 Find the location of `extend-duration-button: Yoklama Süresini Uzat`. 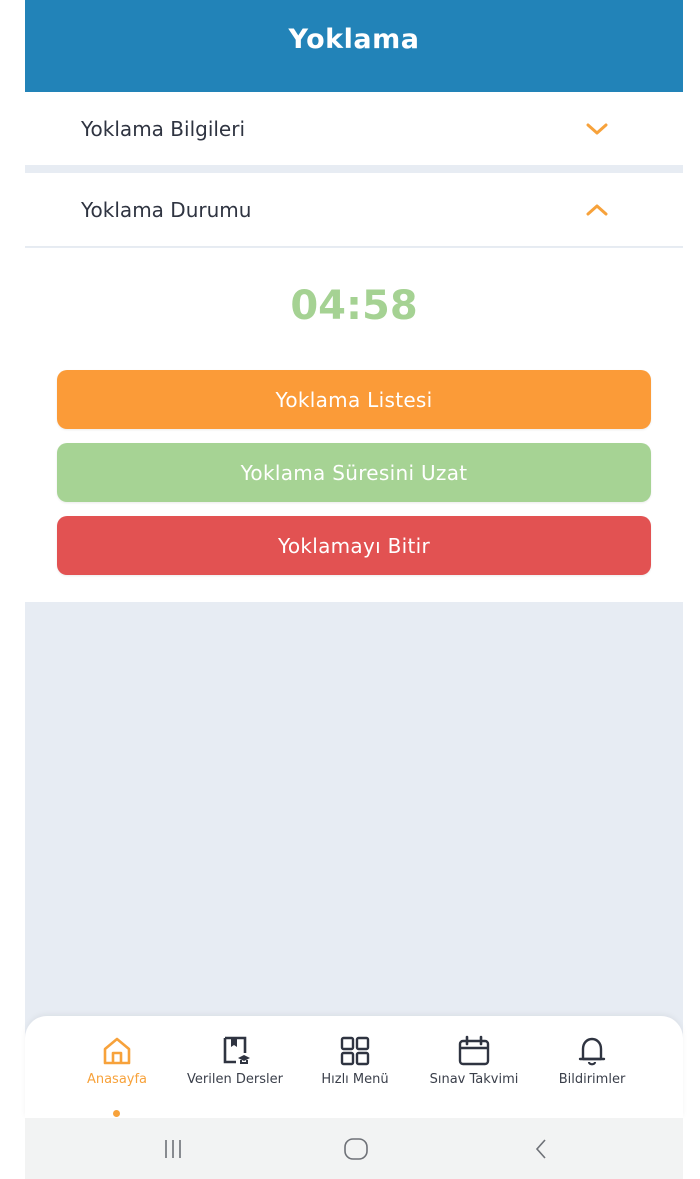

extend-duration-button: Yoklama Süresini Uzat is located at coordinates (354, 472).